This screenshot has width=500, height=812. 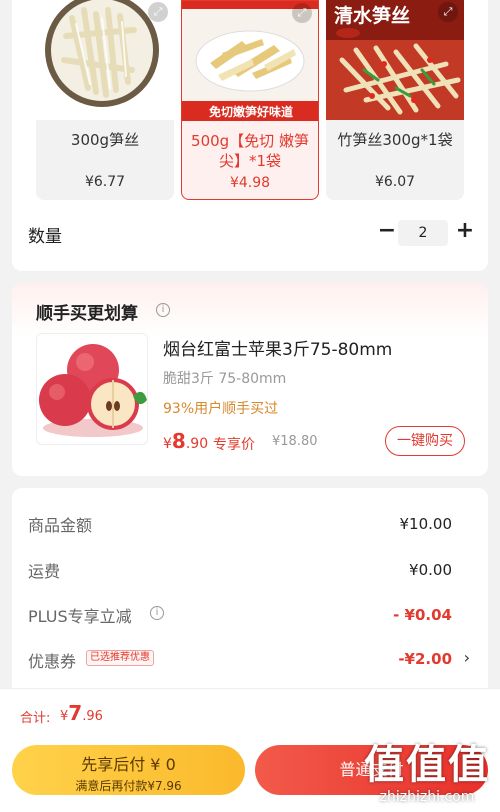 What do you see at coordinates (295, 441) in the screenshot?
I see `original-price: ¥18.80` at bounding box center [295, 441].